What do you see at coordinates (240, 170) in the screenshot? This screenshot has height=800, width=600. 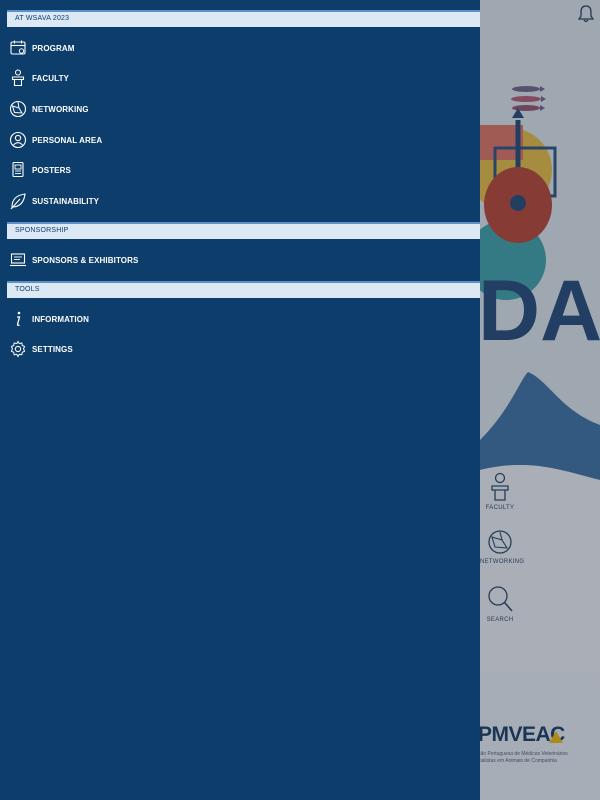 I see `menu-item-posters: POSTERS` at bounding box center [240, 170].